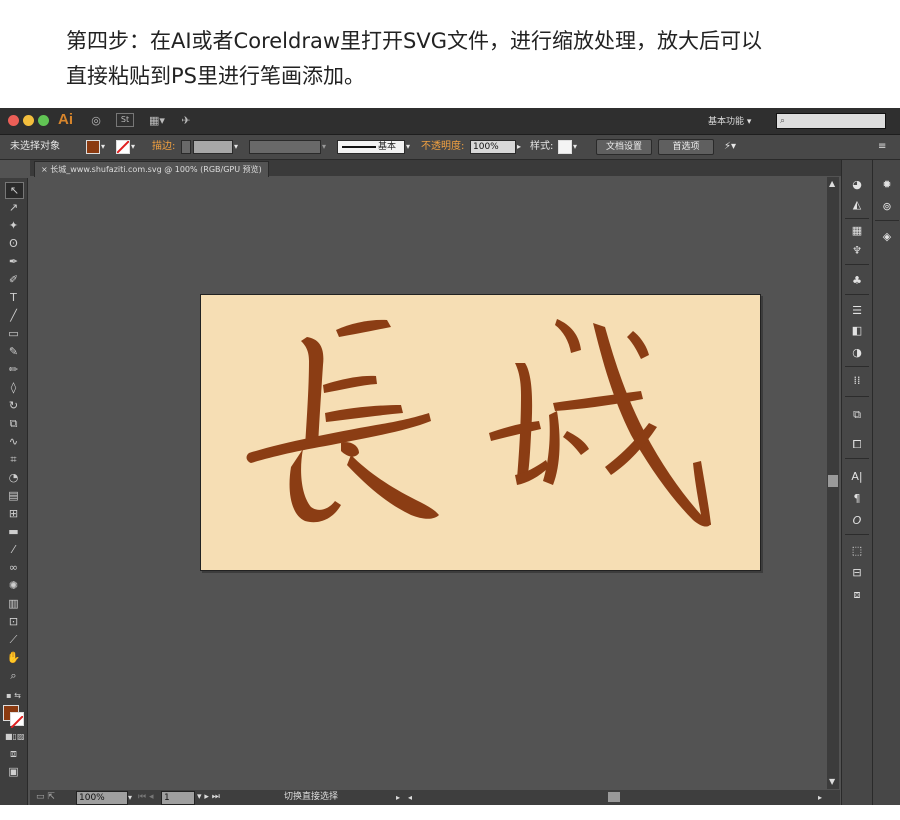  Describe the element at coordinates (157, 120) in the screenshot. I see `arrange-documents-icon: ▦▾` at that location.